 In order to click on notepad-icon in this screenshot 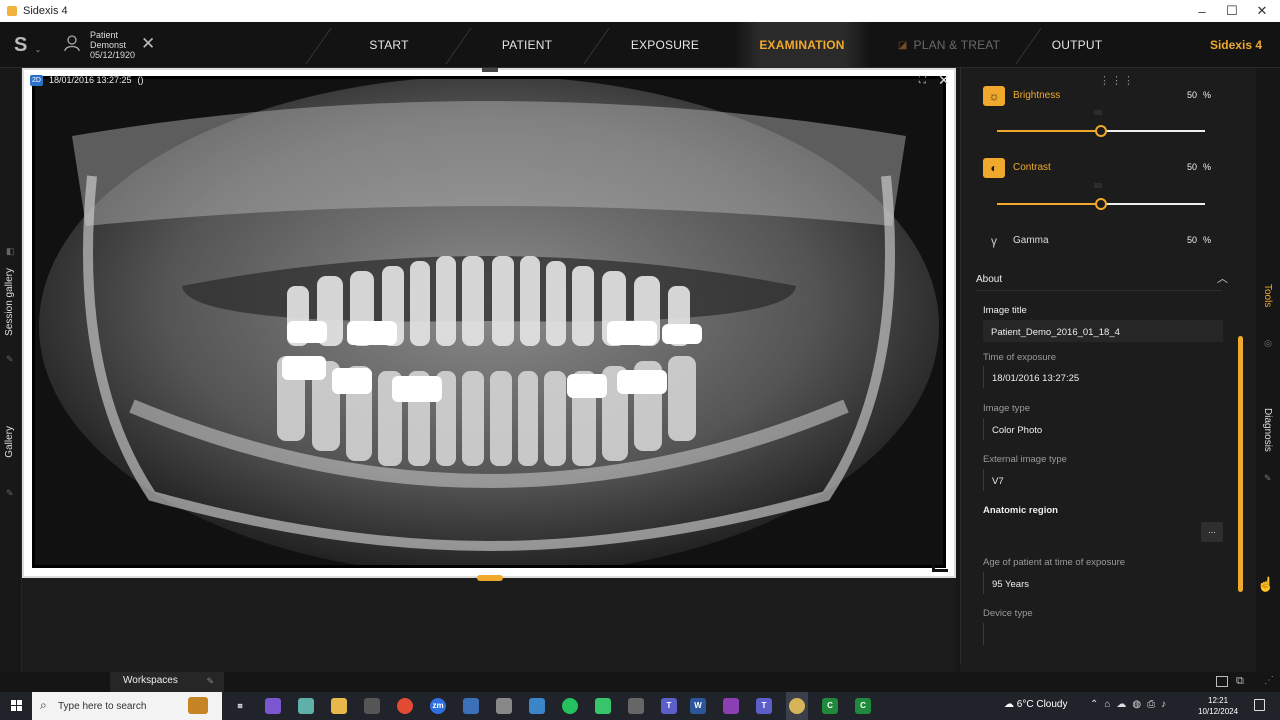, I will do `click(306, 706)`.